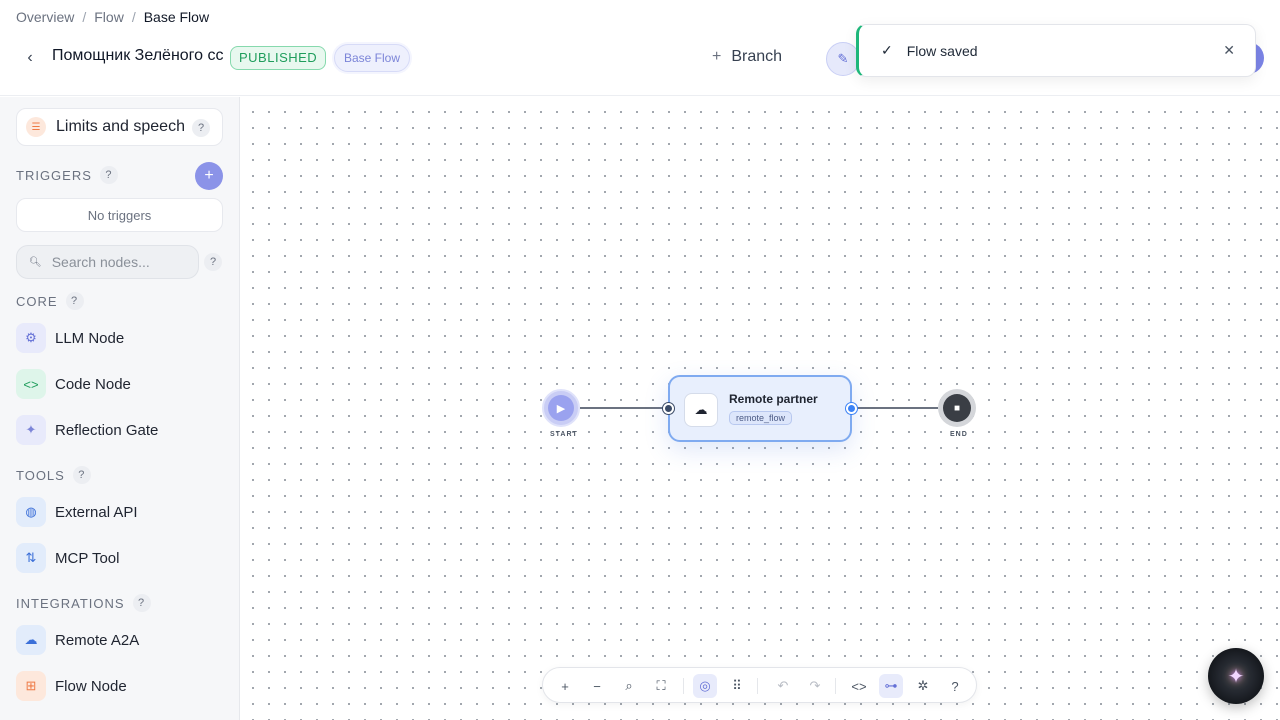 This screenshot has width=1280, height=720. I want to click on auto-layout-button: ⊶, so click(891, 686).